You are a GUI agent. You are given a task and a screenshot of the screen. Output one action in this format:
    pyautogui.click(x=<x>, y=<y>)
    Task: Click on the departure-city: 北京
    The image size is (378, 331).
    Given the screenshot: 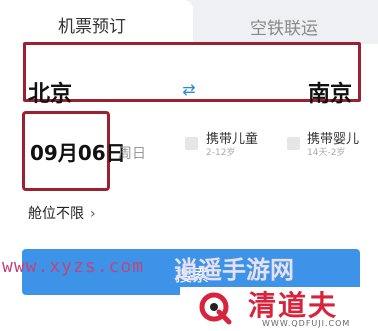 What is the action you would take?
    pyautogui.click(x=50, y=92)
    